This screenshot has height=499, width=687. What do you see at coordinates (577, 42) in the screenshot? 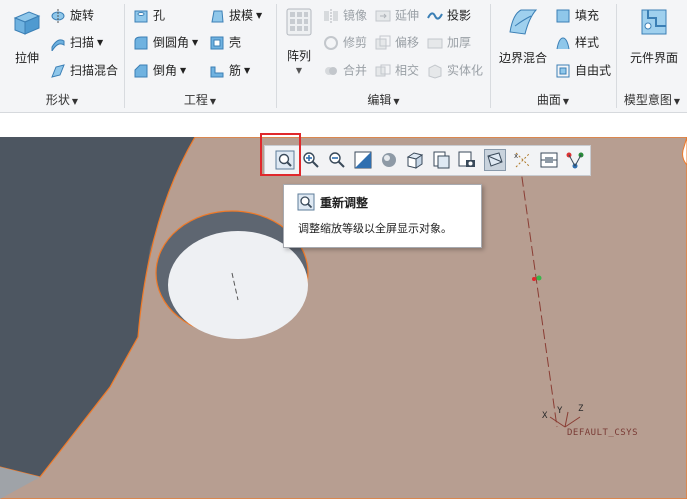
I see `style-button: 样式` at bounding box center [577, 42].